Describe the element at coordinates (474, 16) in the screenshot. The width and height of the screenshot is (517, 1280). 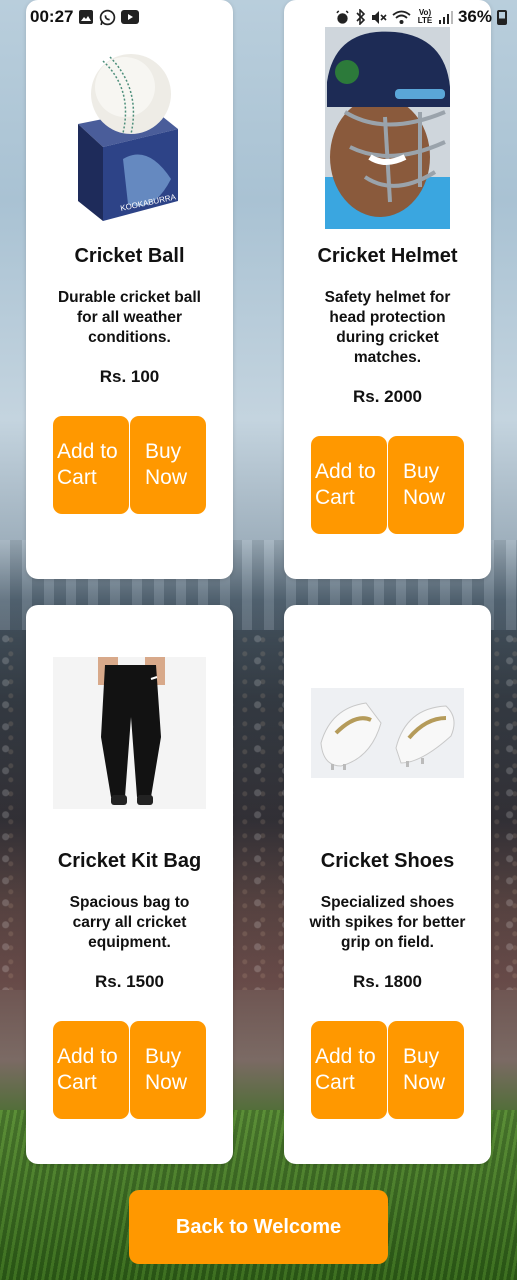
I see `battery-percent: 36%` at that location.